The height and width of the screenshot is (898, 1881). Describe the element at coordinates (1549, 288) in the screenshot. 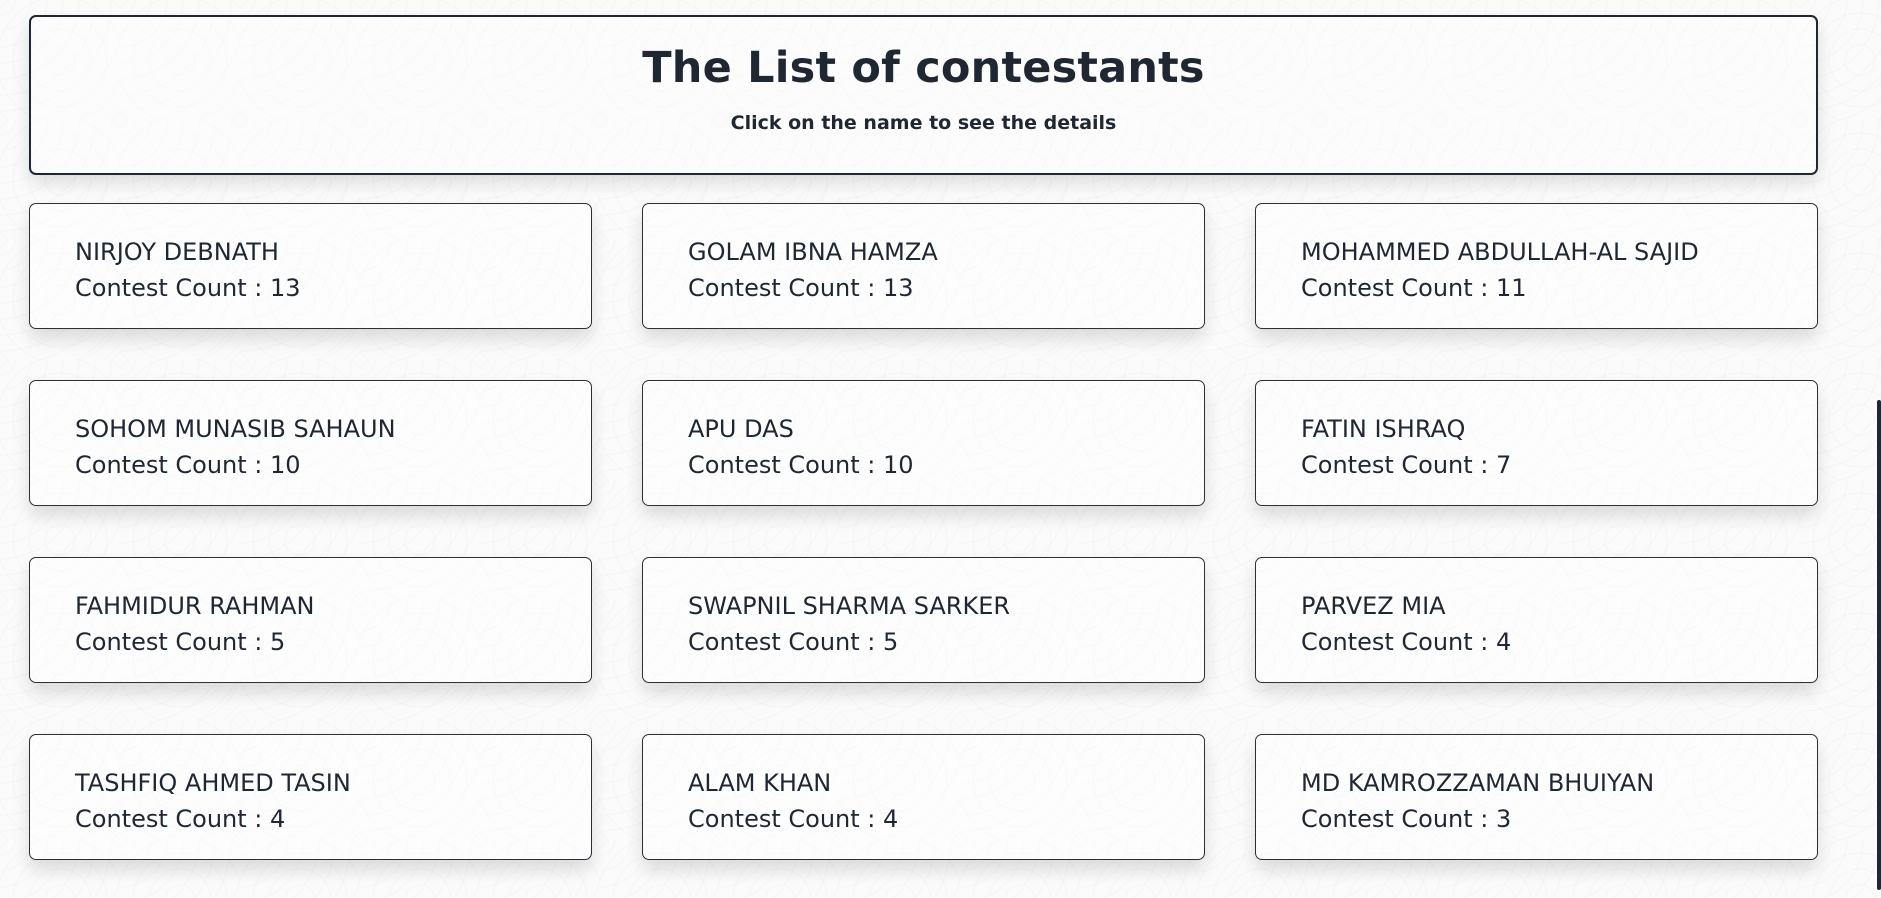

I see `contest-count: Contest Count : 11` at that location.